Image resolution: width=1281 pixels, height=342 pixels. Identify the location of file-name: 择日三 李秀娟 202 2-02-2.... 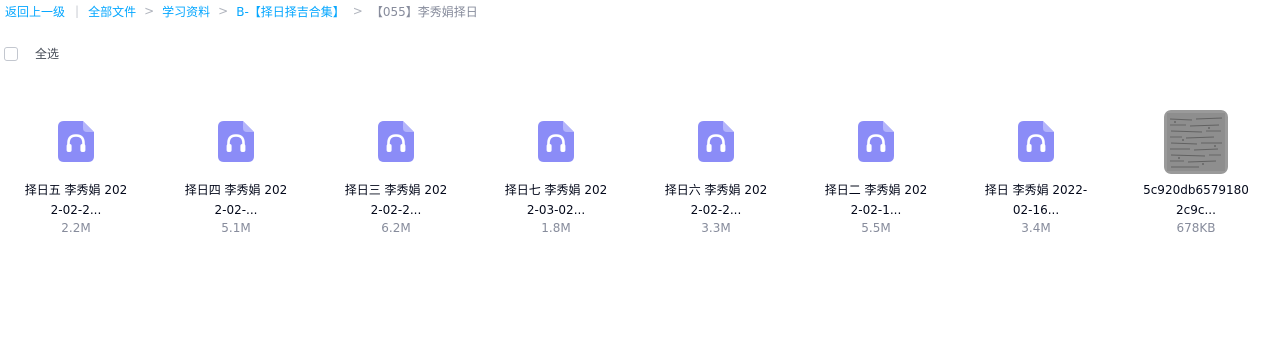
(396, 200).